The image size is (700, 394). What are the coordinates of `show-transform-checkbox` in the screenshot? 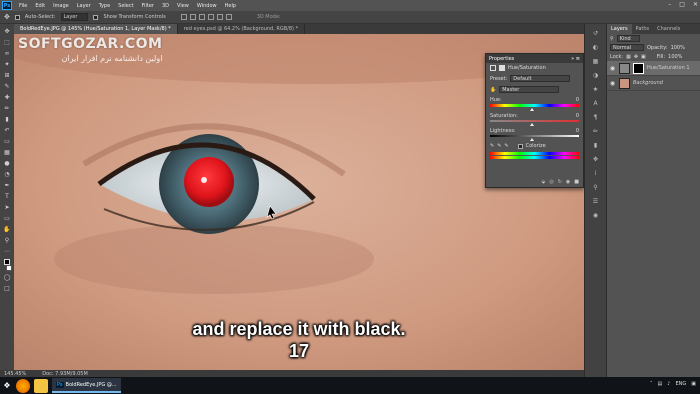 It's located at (96, 17).